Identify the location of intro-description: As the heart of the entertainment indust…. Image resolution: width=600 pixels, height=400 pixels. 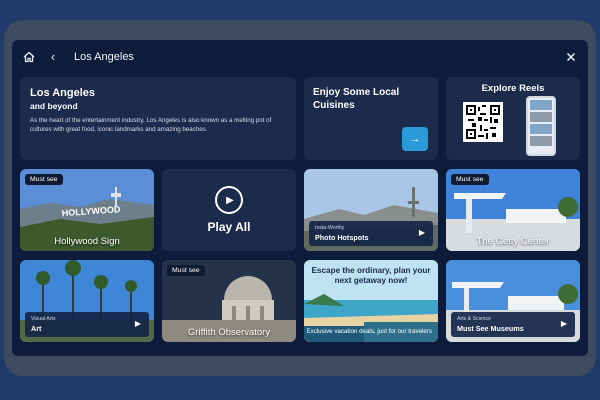
(151, 125).